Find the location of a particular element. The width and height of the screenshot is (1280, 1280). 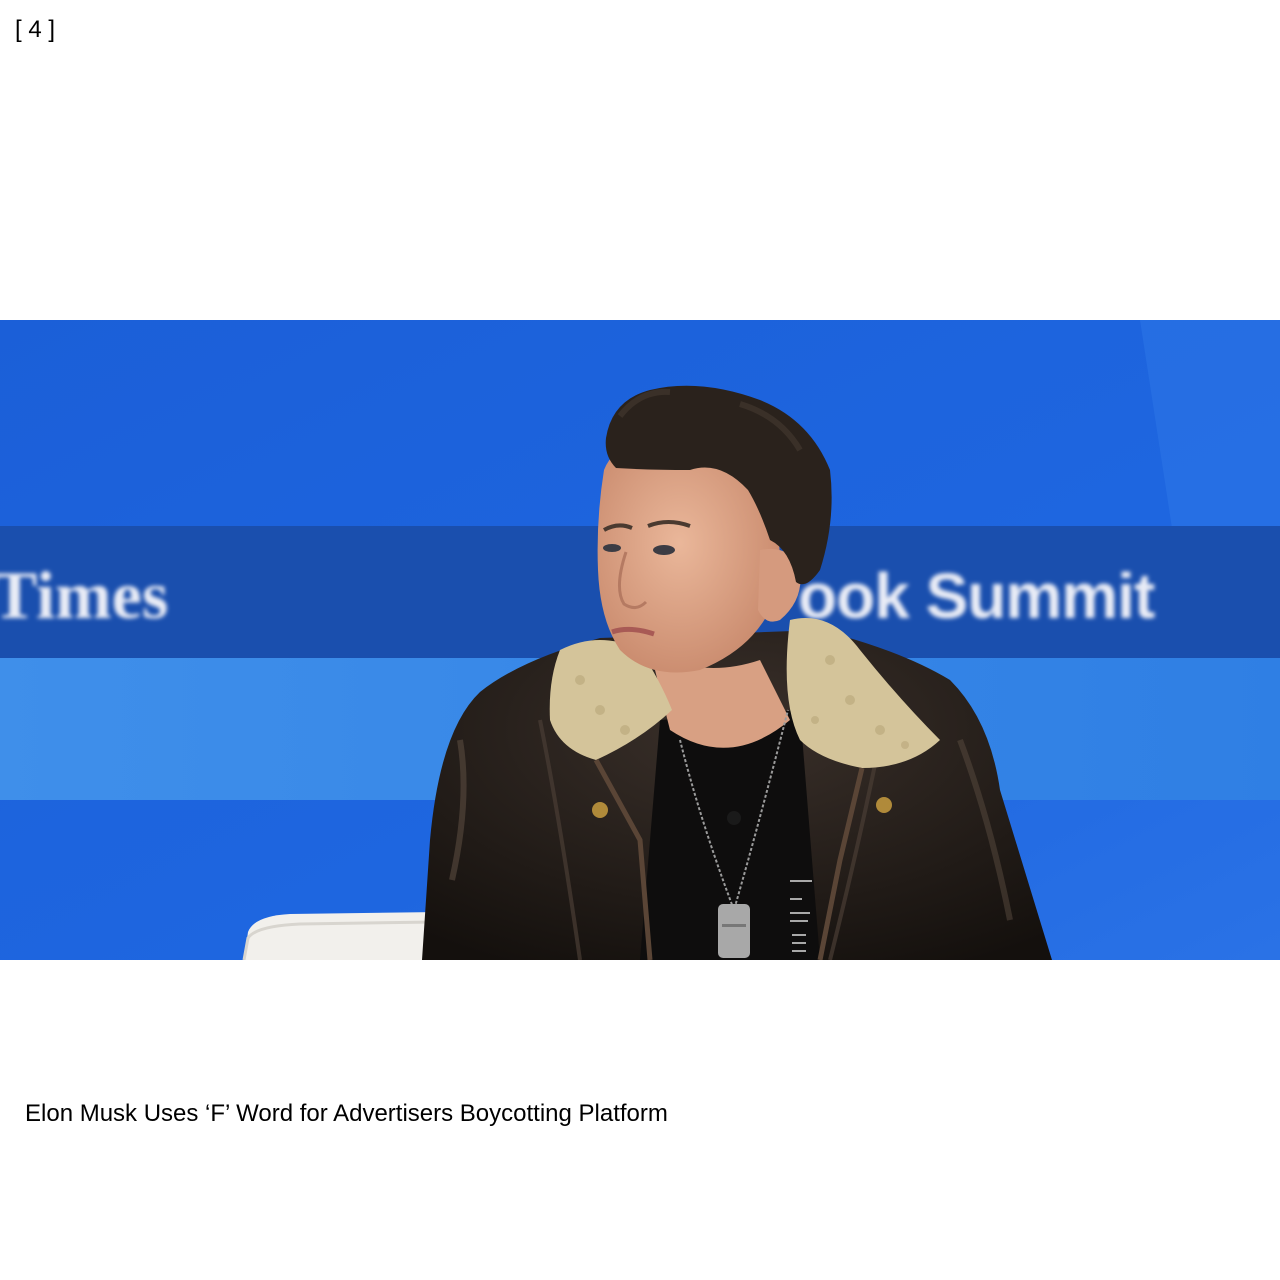

jacket-snap-left is located at coordinates (600, 810).